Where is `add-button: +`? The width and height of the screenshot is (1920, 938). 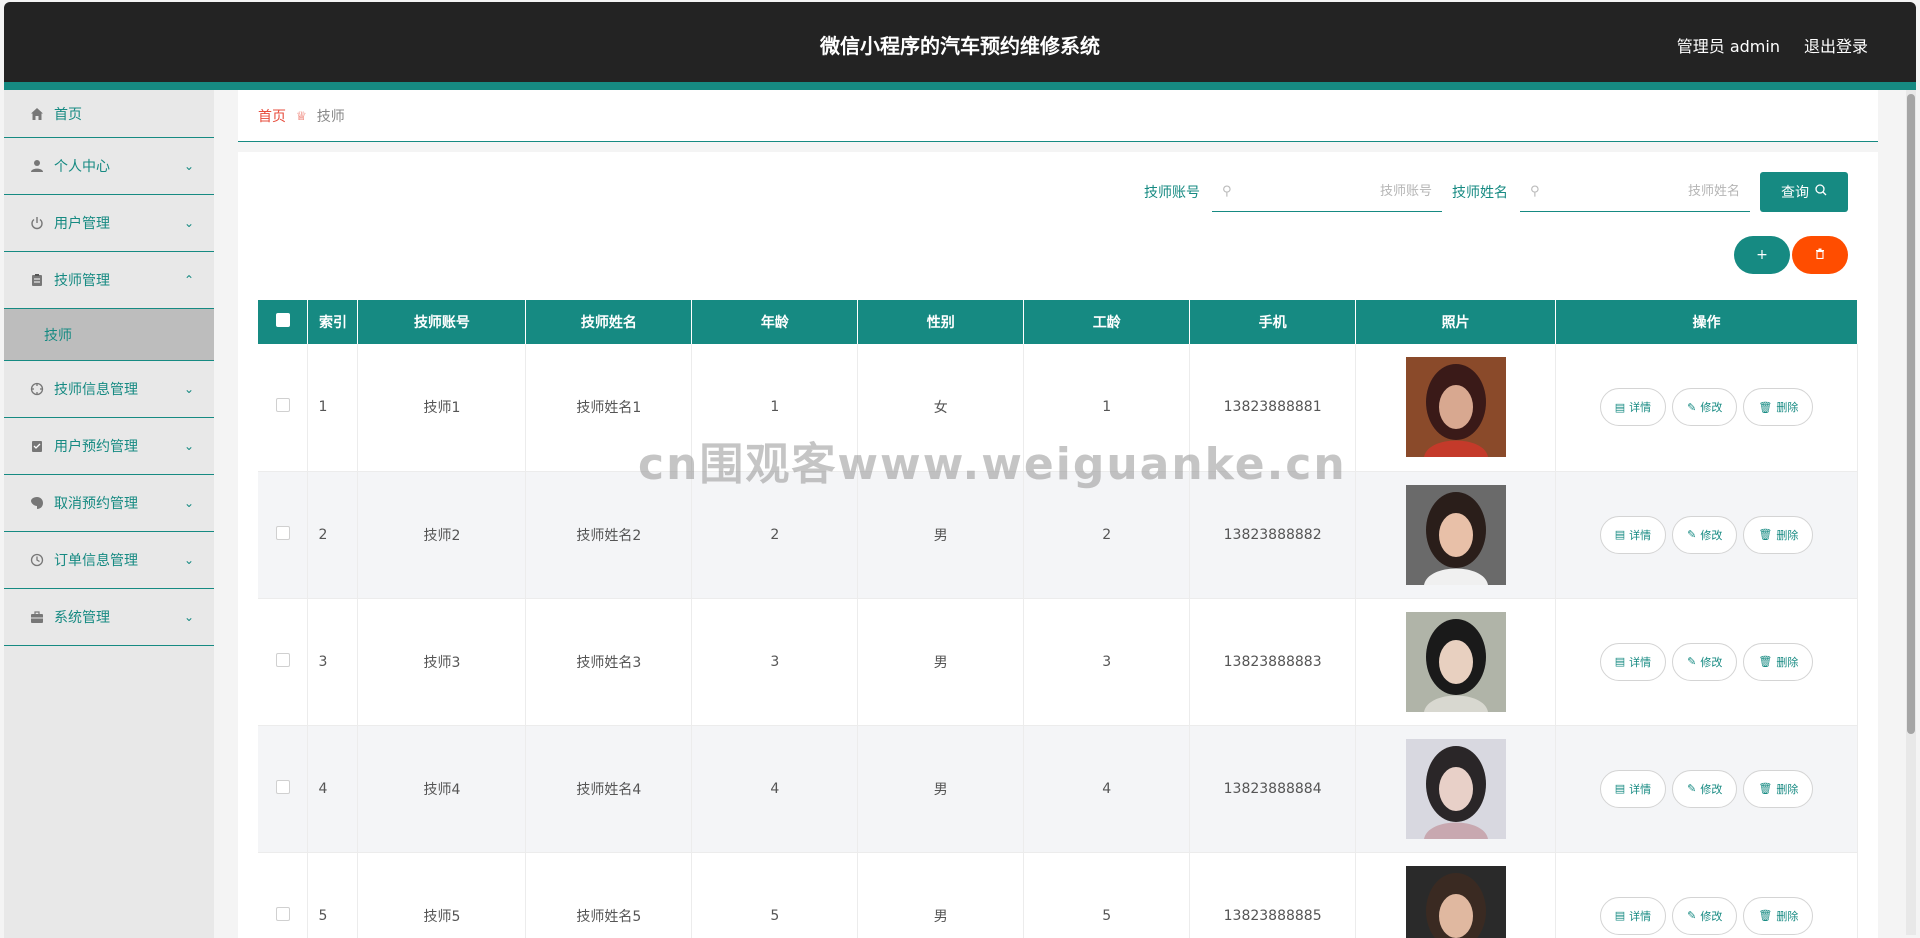
add-button: + is located at coordinates (1762, 255).